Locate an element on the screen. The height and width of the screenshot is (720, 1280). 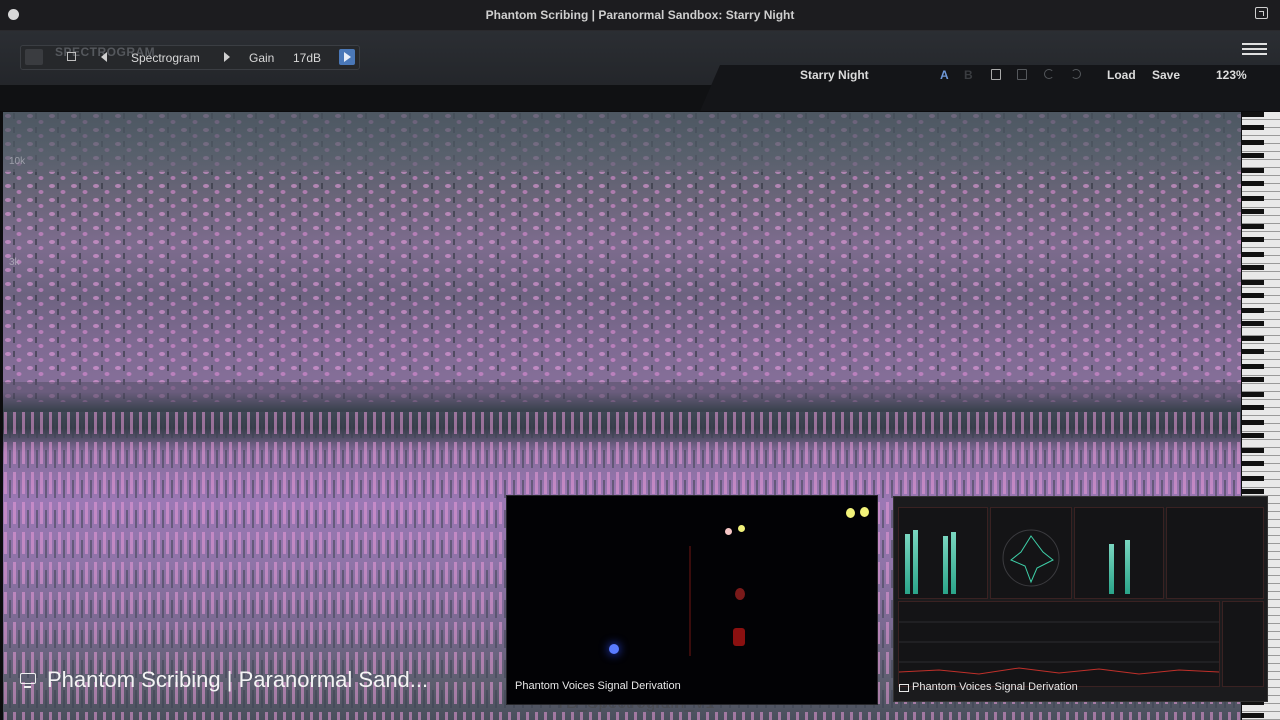
preset-name: Starry Night is located at coordinates (834, 75).